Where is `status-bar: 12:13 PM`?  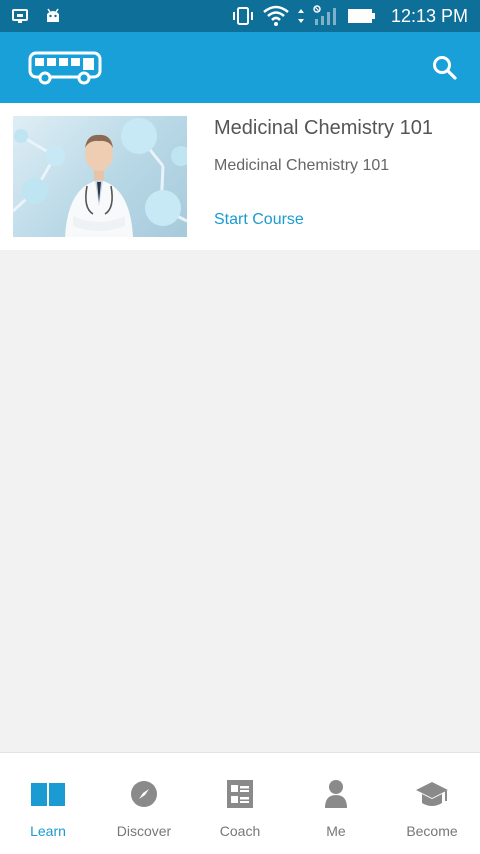
status-bar: 12:13 PM is located at coordinates (240, 16).